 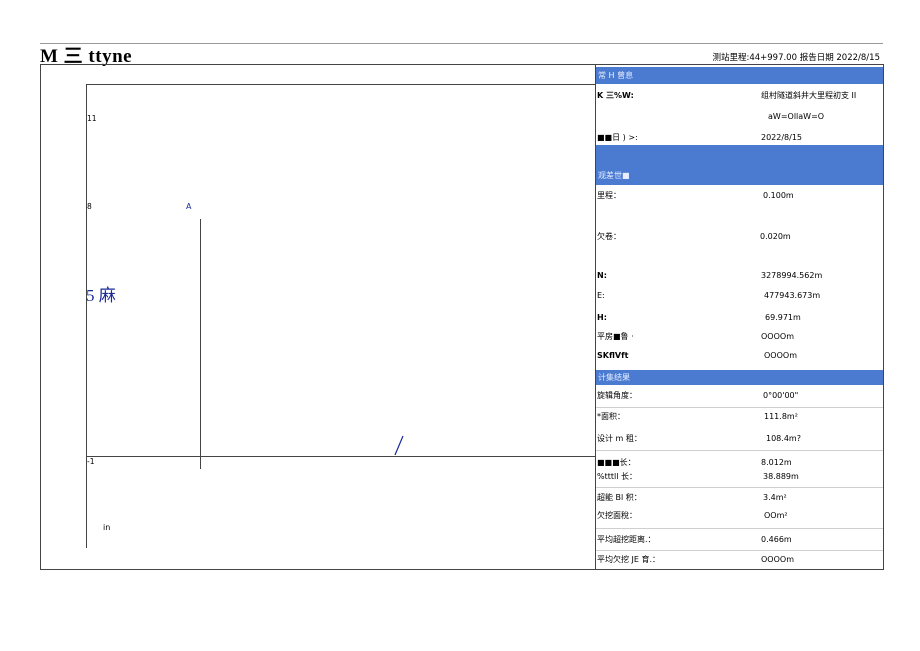 What do you see at coordinates (775, 497) in the screenshot?
I see `result-value: 3.4m²` at bounding box center [775, 497].